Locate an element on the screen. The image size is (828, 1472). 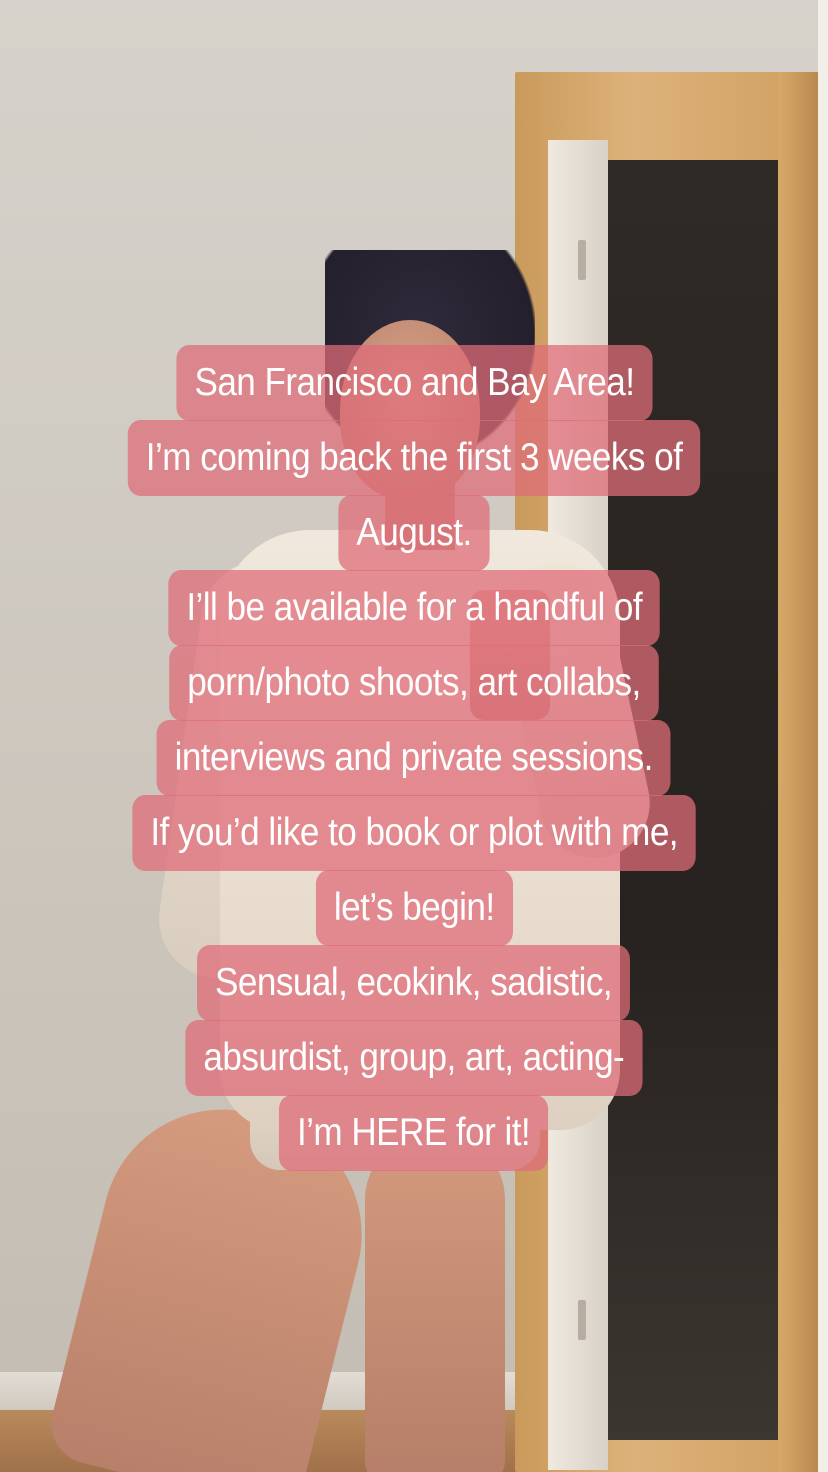
caption-line: San Francisco and Bay Area! is located at coordinates (414, 383).